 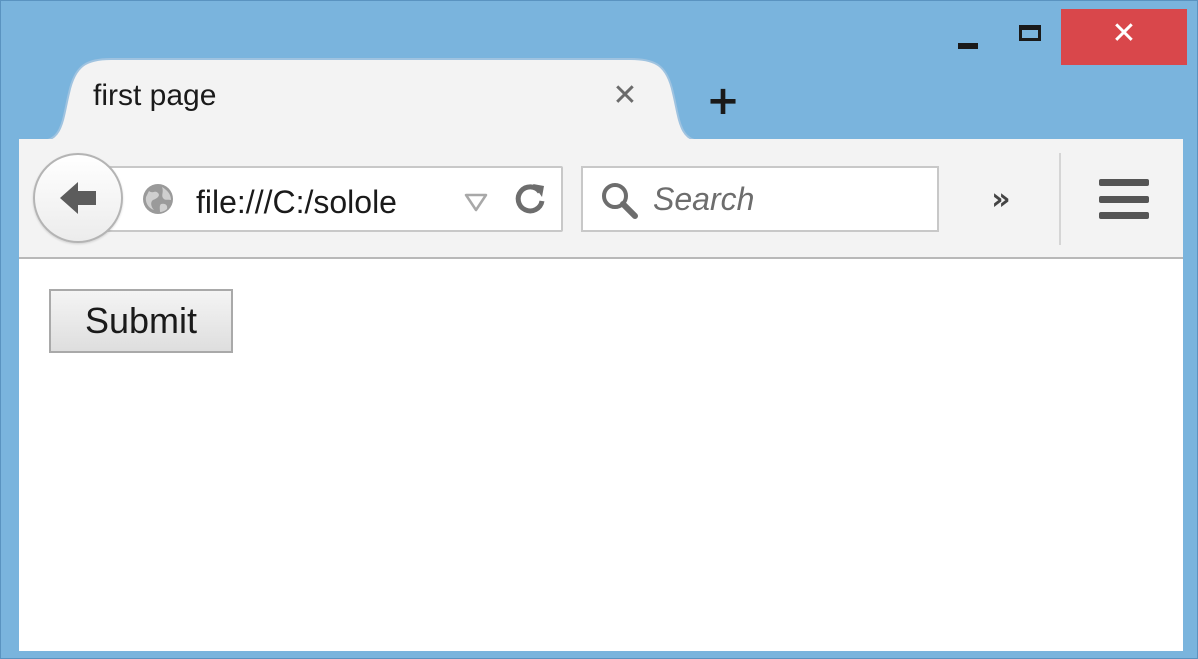 What do you see at coordinates (158, 199) in the screenshot?
I see `globe-icon` at bounding box center [158, 199].